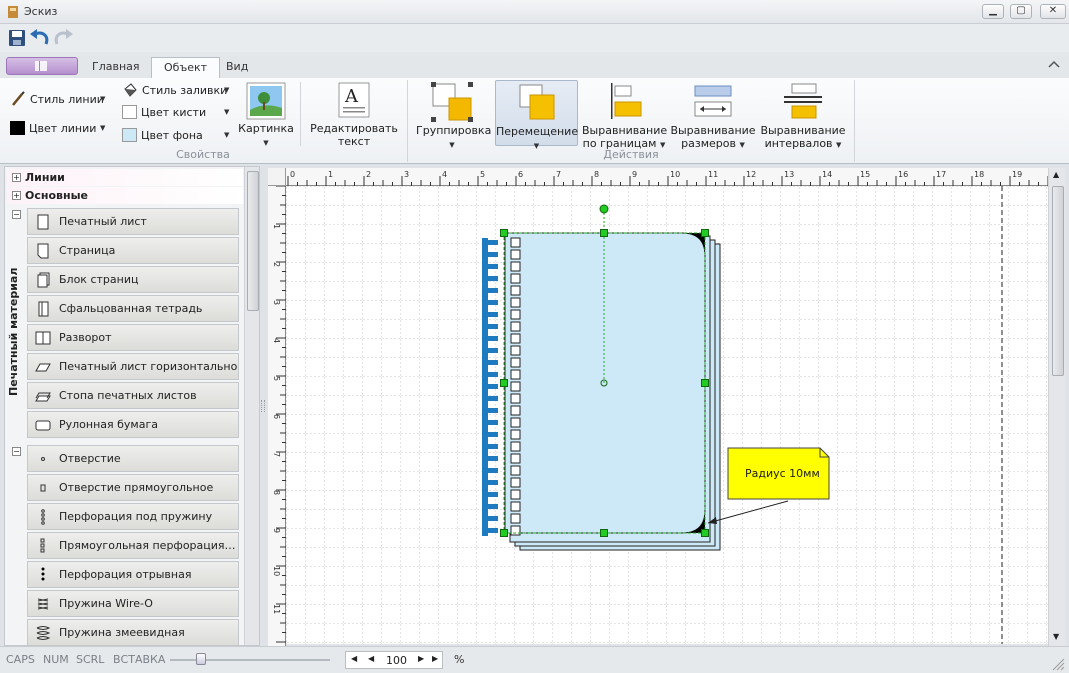 Image resolution: width=1069 pixels, height=673 pixels. What do you see at coordinates (133, 366) in the screenshot?
I see `shape-item: Печатный лист горизонтально` at bounding box center [133, 366].